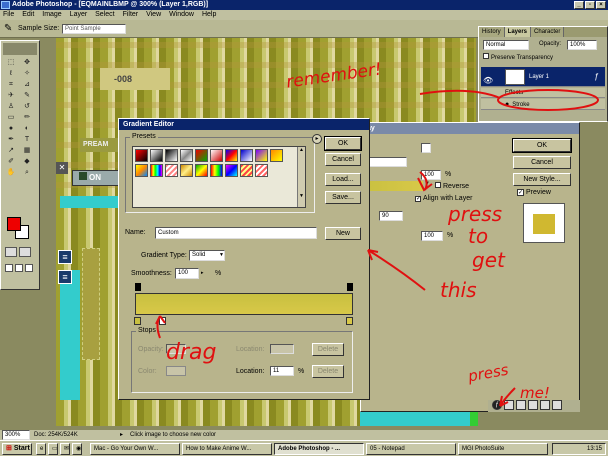 Image resolution: width=608 pixels, height=456 pixels. I want to click on annotation-this: this, so click(458, 290).